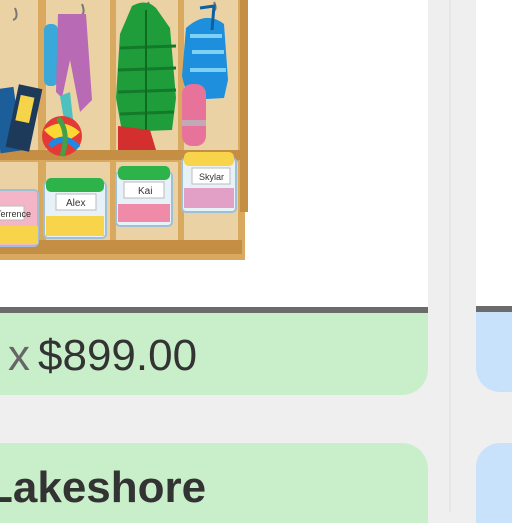 This screenshot has height=523, width=512. Describe the element at coordinates (494, 153) in the screenshot. I see `adjacent-product-image` at that location.